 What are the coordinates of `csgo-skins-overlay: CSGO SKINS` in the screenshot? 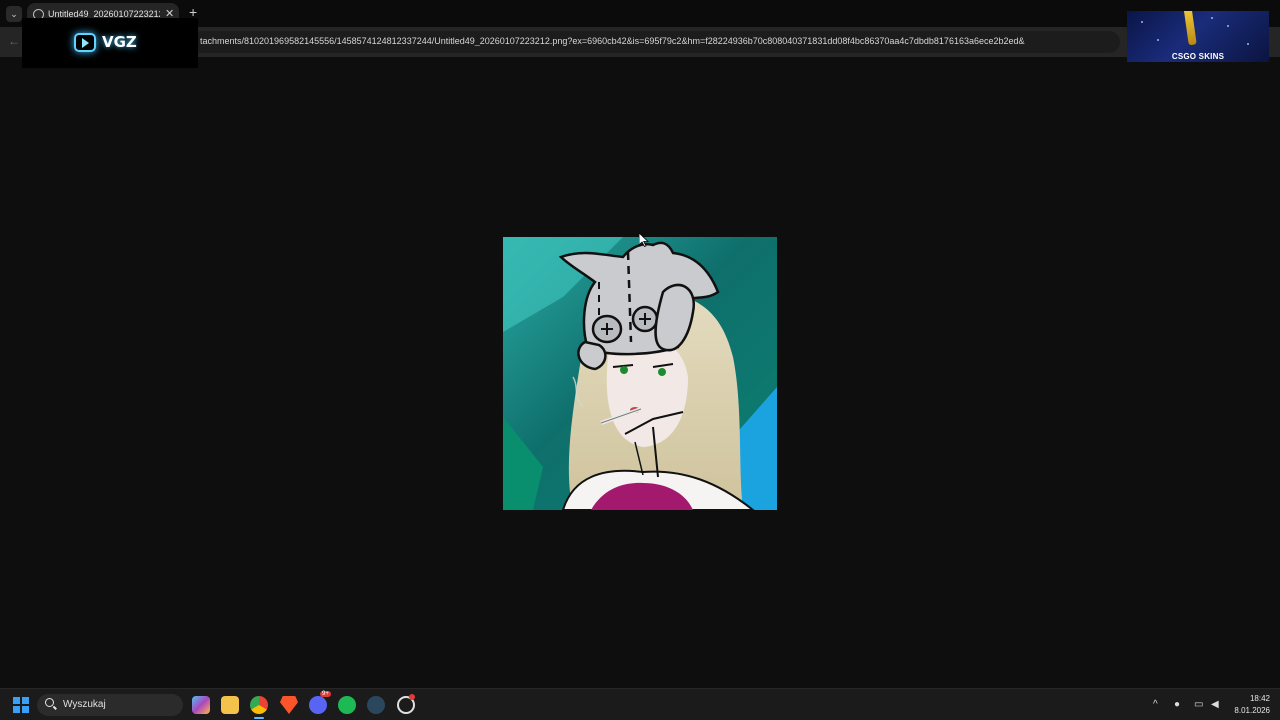 It's located at (1198, 36).